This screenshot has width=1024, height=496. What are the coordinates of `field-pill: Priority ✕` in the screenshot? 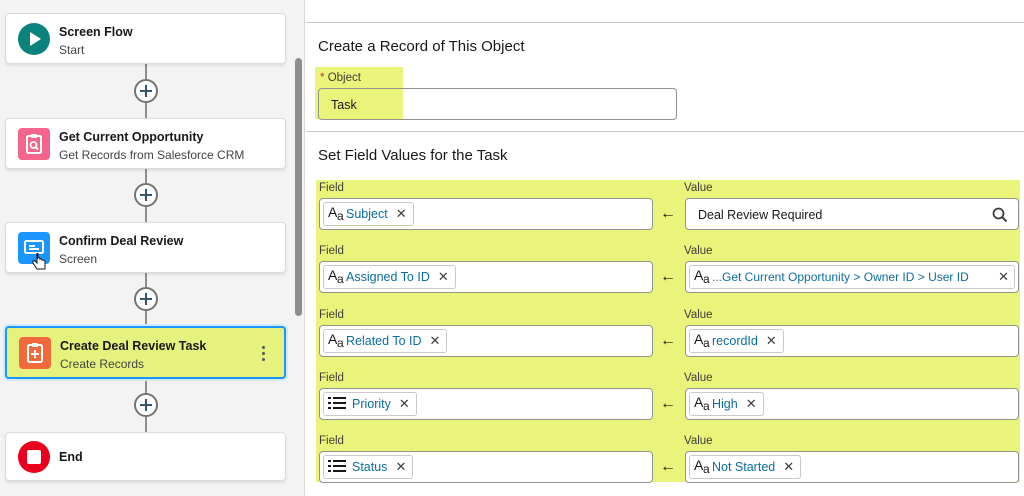 It's located at (370, 404).